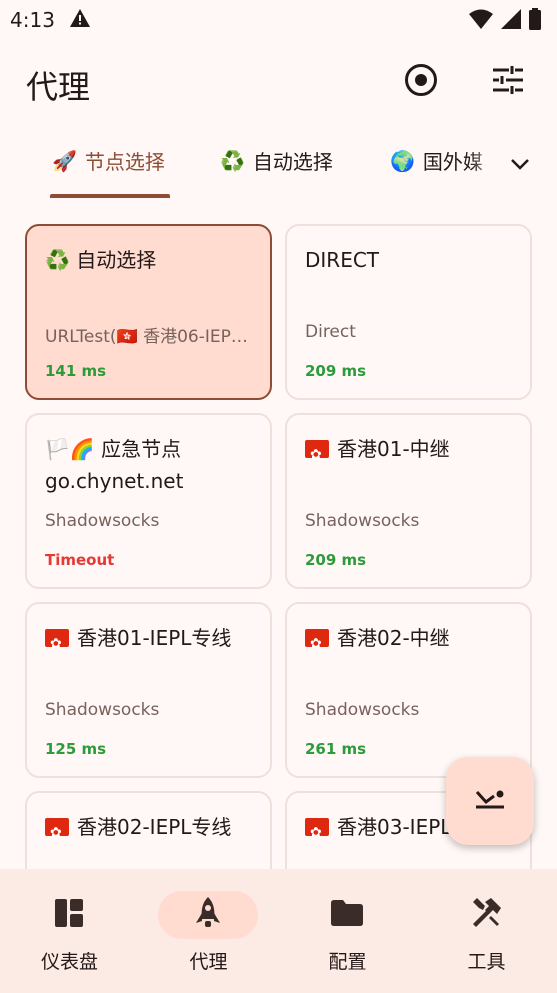 The height and width of the screenshot is (993, 557). Describe the element at coordinates (75, 371) in the screenshot. I see `proxy-delay: 141 ms` at that location.